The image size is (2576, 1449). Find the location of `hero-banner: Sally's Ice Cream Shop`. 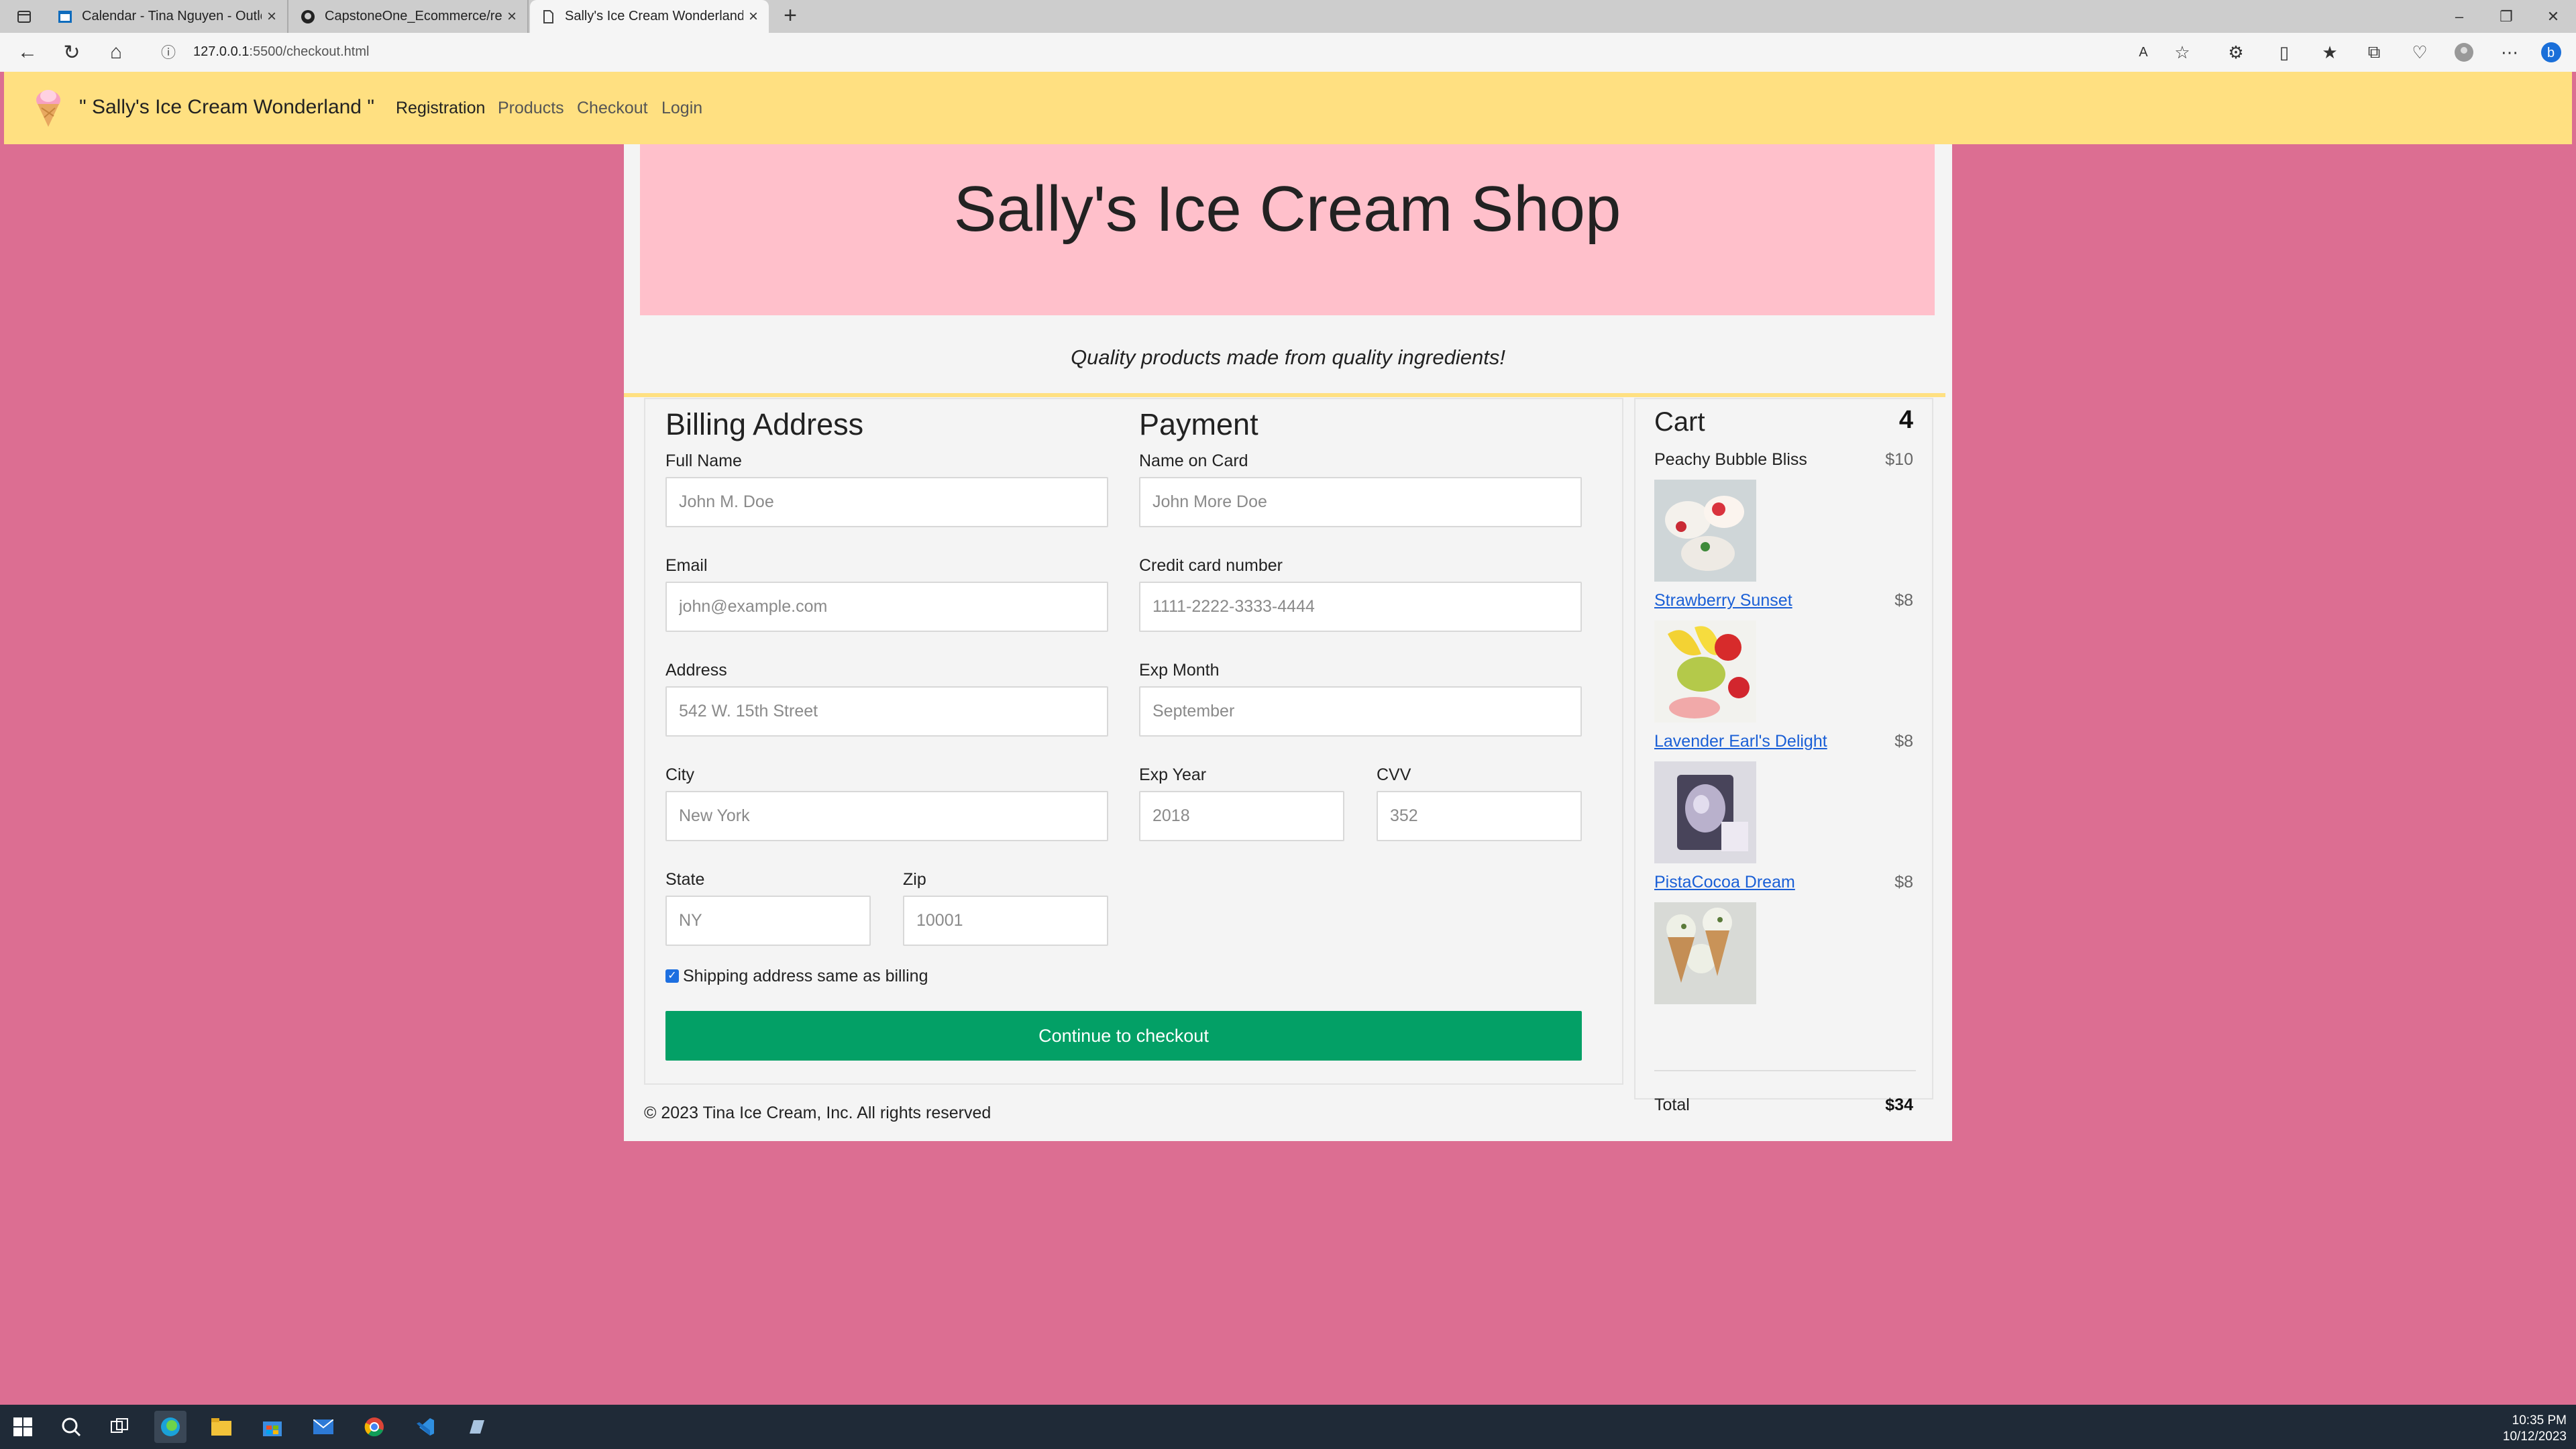

hero-banner: Sally's Ice Cream Shop is located at coordinates (1287, 229).